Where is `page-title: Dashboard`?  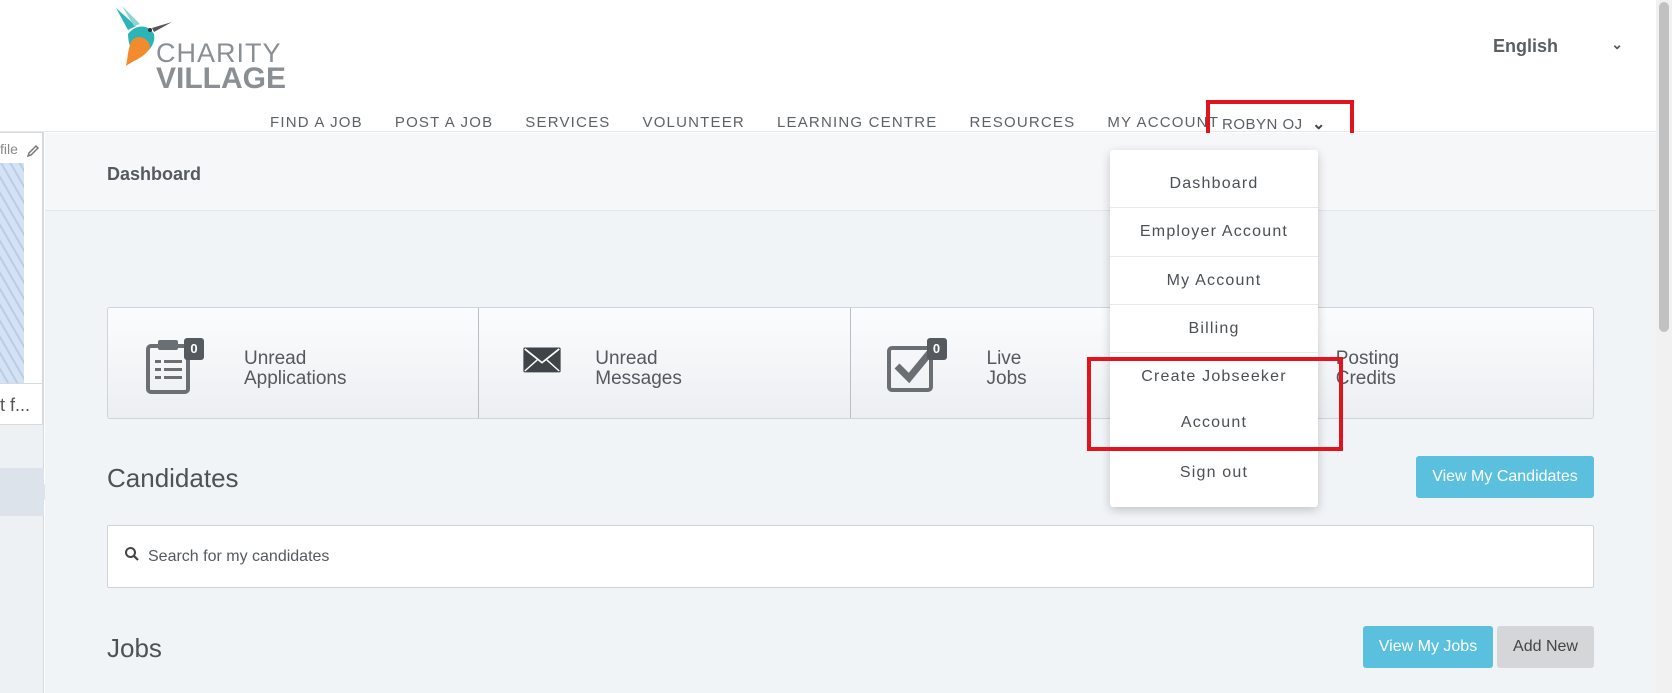 page-title: Dashboard is located at coordinates (154, 174).